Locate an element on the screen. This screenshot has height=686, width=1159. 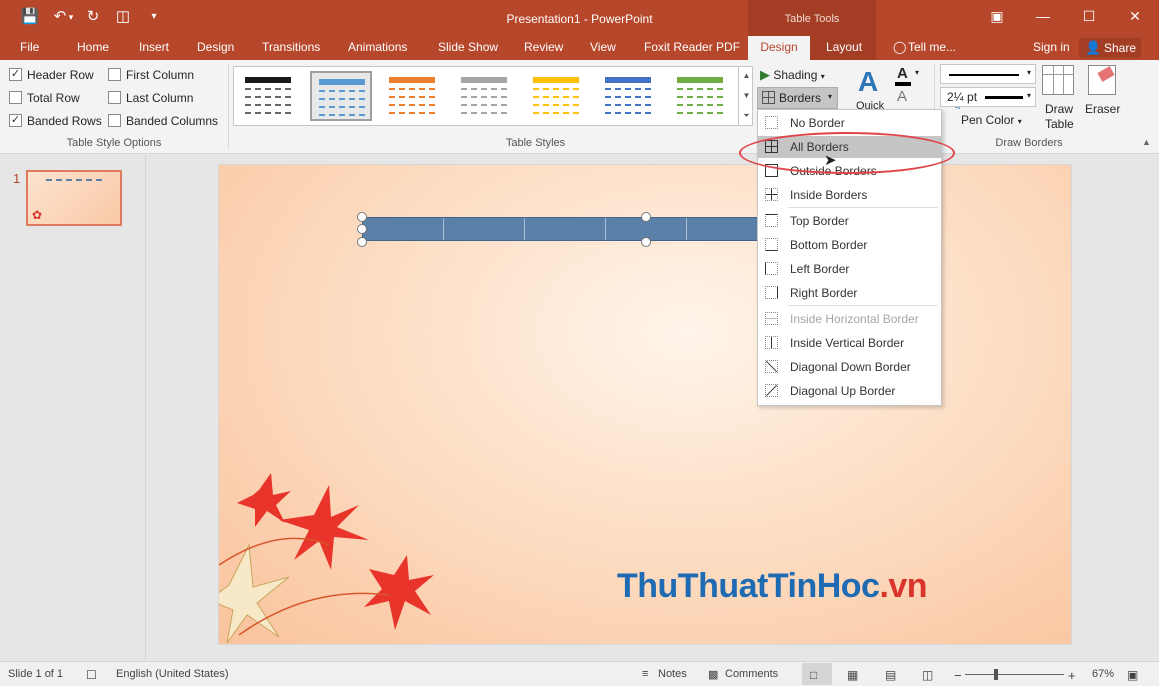
notes-icon: ≡ is located at coordinates (645, 674).